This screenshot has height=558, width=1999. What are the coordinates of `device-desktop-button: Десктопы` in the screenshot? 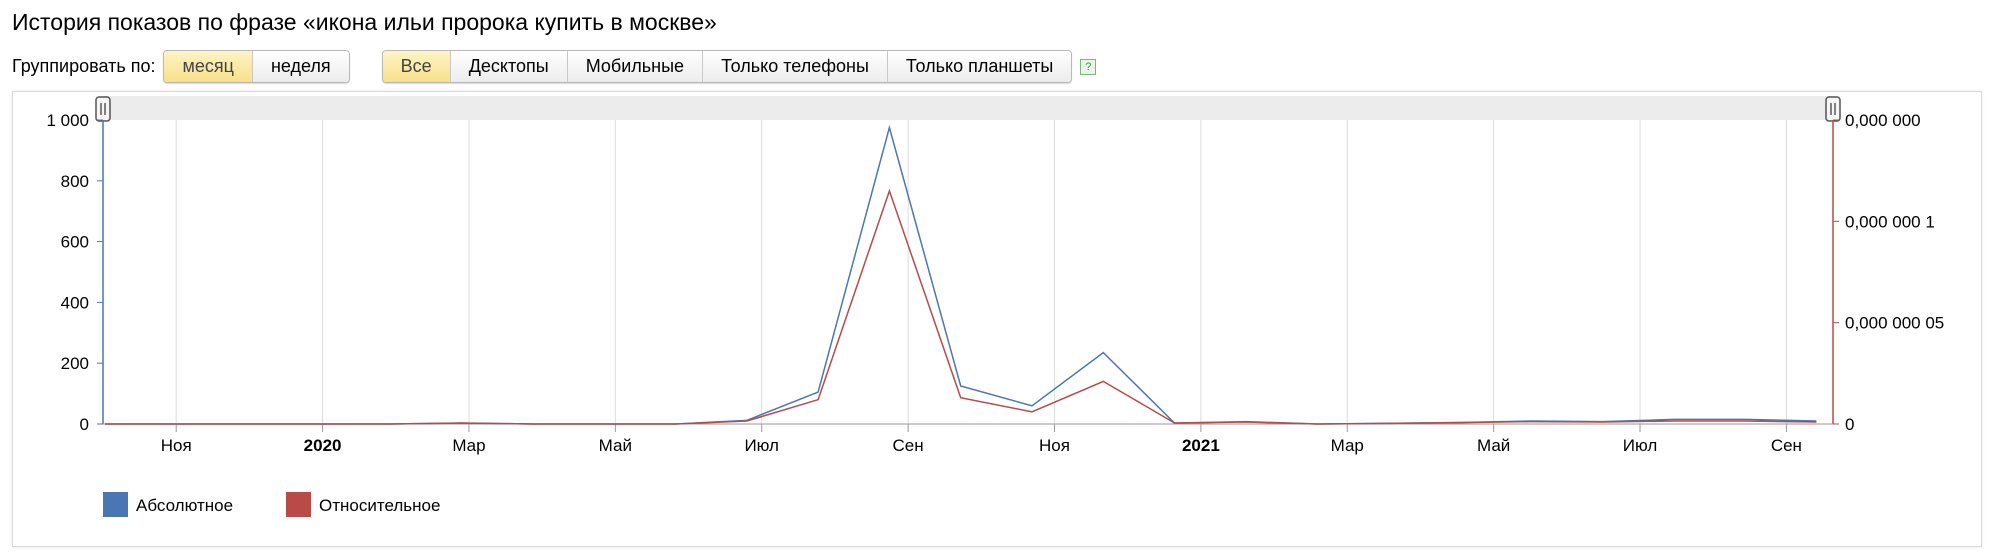 It's located at (508, 66).